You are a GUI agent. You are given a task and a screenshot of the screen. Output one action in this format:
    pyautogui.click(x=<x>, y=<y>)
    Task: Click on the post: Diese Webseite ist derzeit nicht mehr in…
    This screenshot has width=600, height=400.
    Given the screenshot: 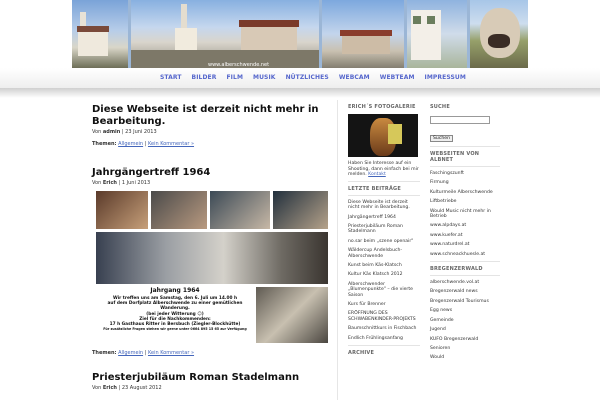 What is the action you would take?
    pyautogui.click(x=211, y=125)
    